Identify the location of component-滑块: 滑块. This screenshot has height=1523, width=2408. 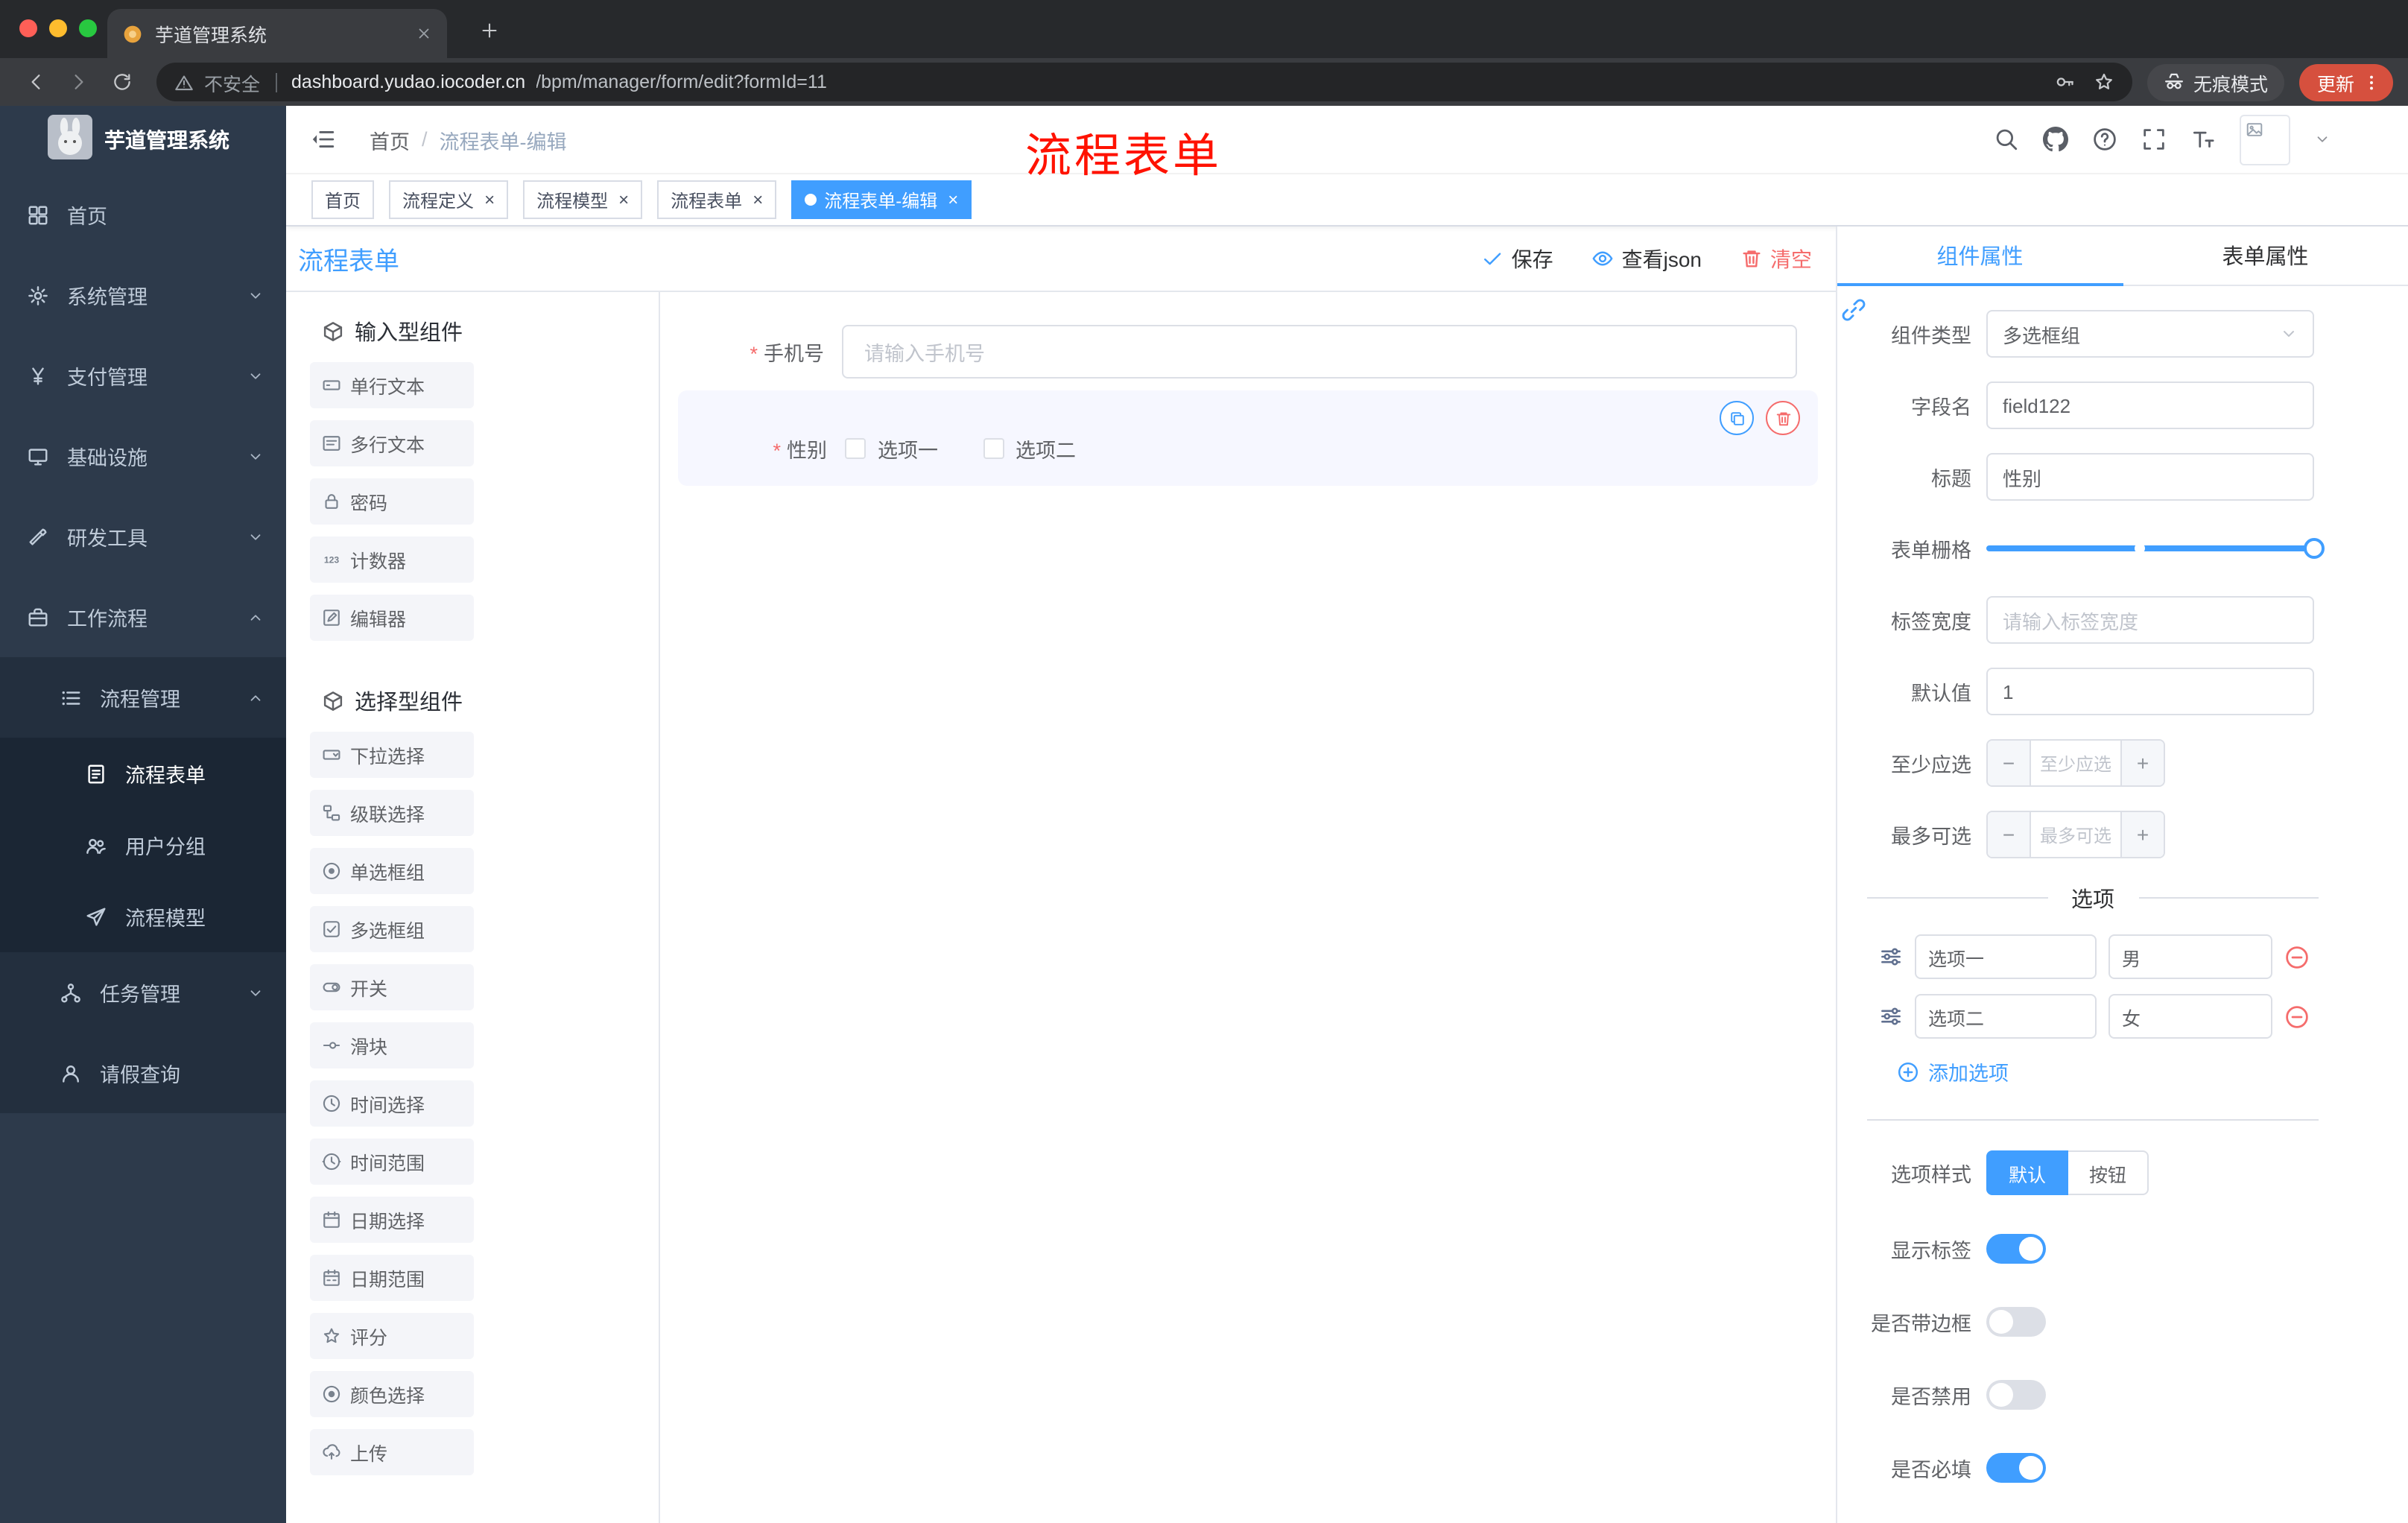
(392, 1045).